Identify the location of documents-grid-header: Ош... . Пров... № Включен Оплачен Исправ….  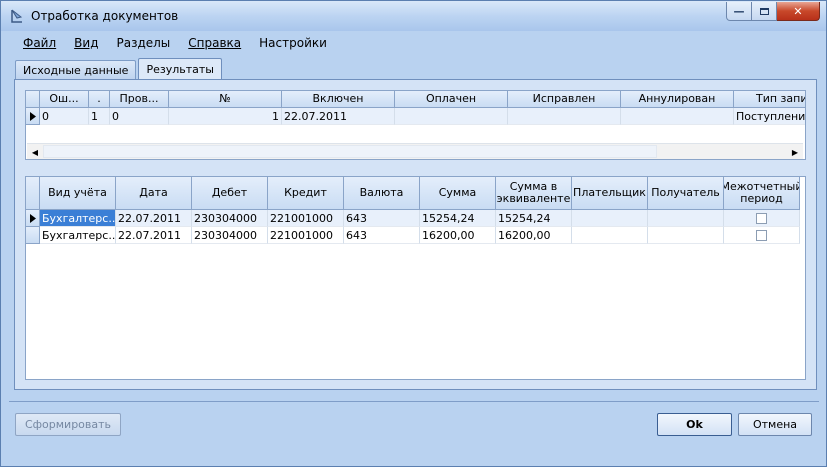
(415, 99).